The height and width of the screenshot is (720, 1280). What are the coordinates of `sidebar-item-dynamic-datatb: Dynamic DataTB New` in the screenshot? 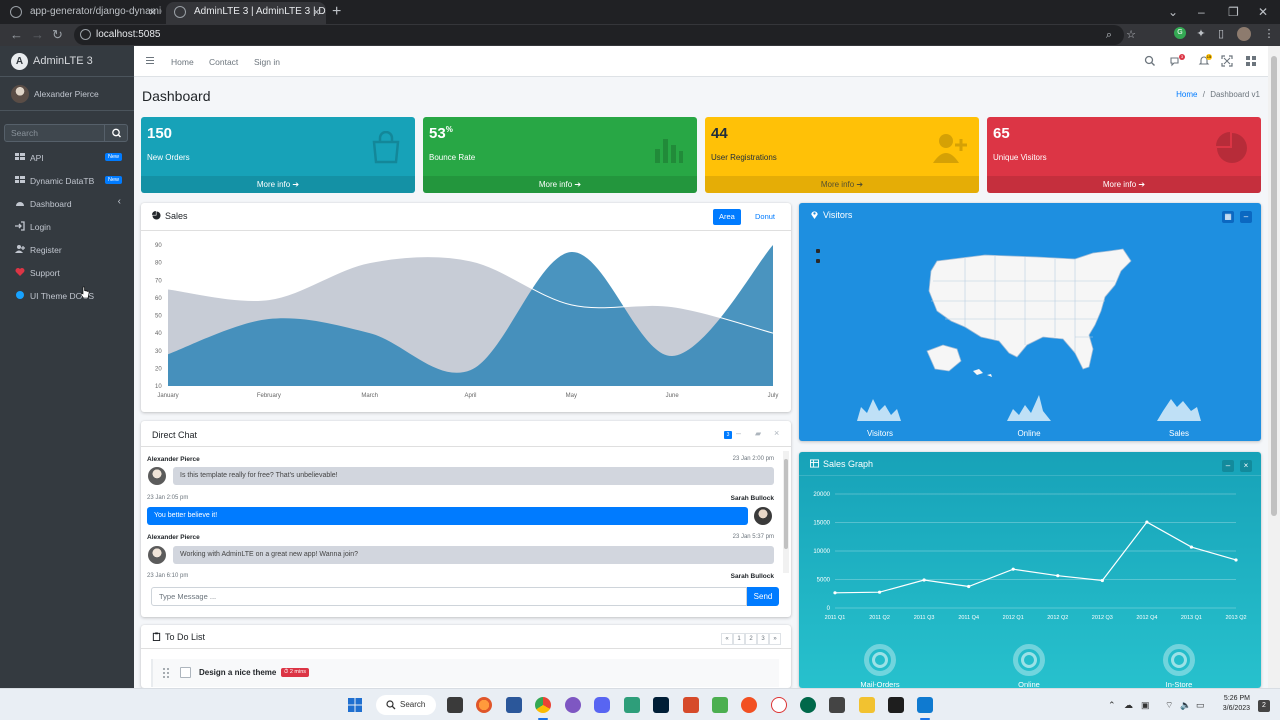 It's located at (67, 181).